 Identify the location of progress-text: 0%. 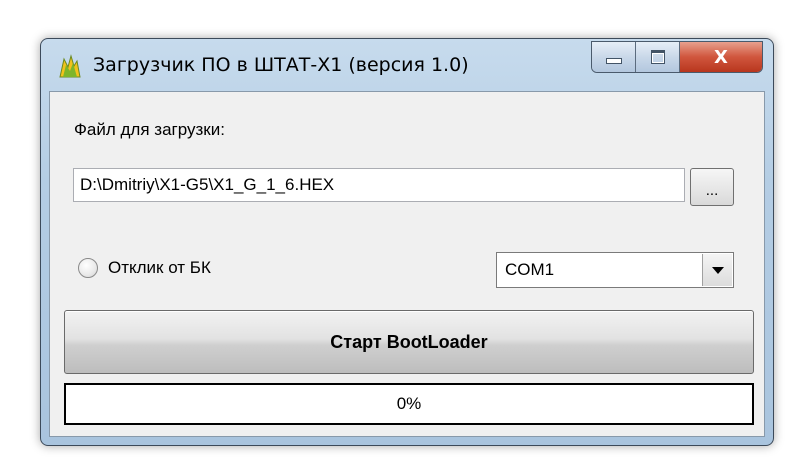
(409, 403).